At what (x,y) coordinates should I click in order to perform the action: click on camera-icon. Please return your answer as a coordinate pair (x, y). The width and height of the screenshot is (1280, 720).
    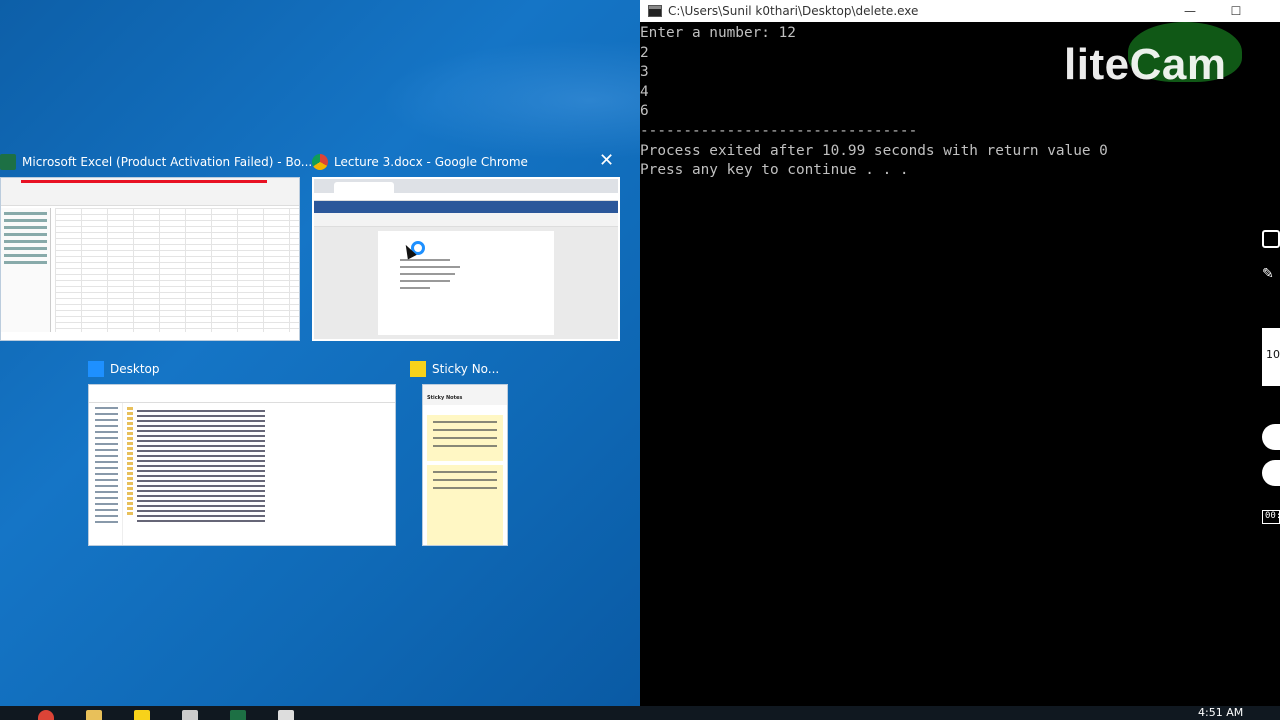
    Looking at the image, I should click on (1271, 239).